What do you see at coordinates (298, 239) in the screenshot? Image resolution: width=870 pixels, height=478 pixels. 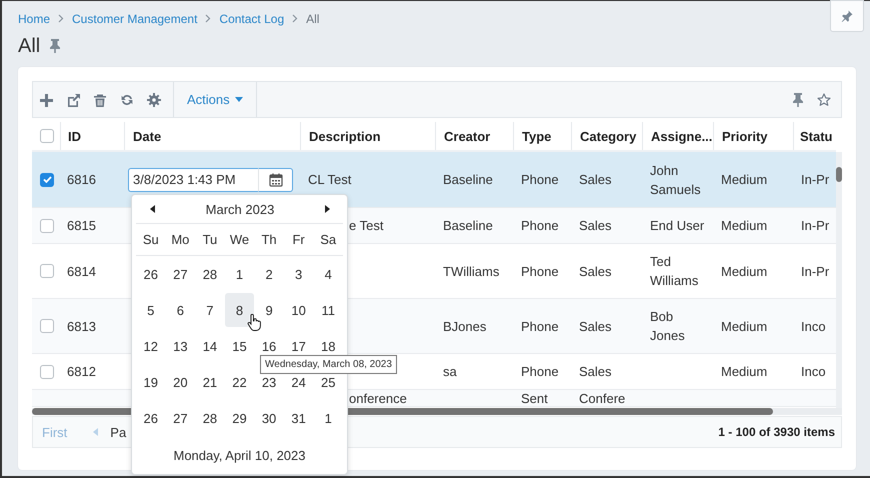 I see `weekday-label: Fr` at bounding box center [298, 239].